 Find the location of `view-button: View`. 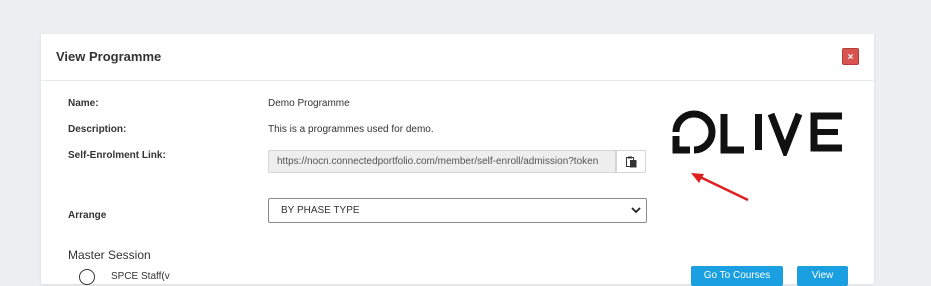

view-button: View is located at coordinates (822, 276).